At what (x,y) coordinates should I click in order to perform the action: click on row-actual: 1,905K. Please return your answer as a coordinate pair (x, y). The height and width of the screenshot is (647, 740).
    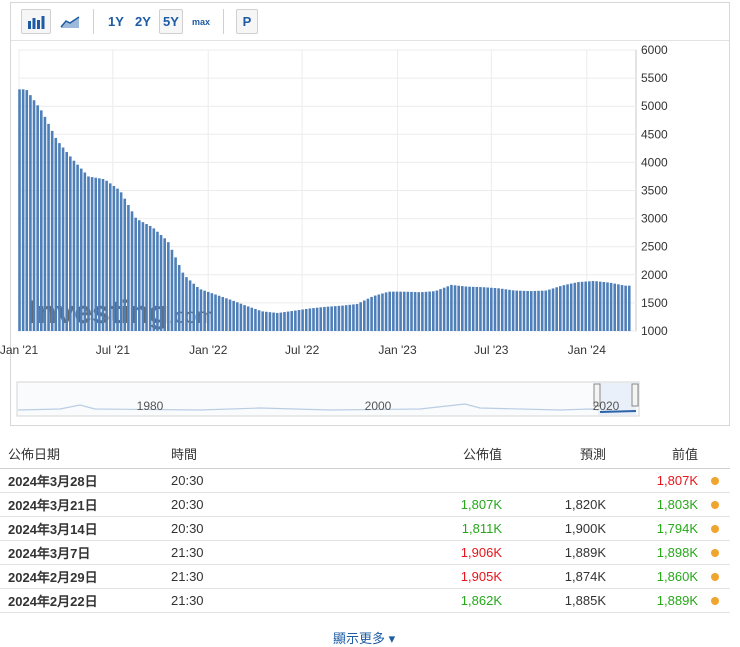
    Looking at the image, I should click on (431, 576).